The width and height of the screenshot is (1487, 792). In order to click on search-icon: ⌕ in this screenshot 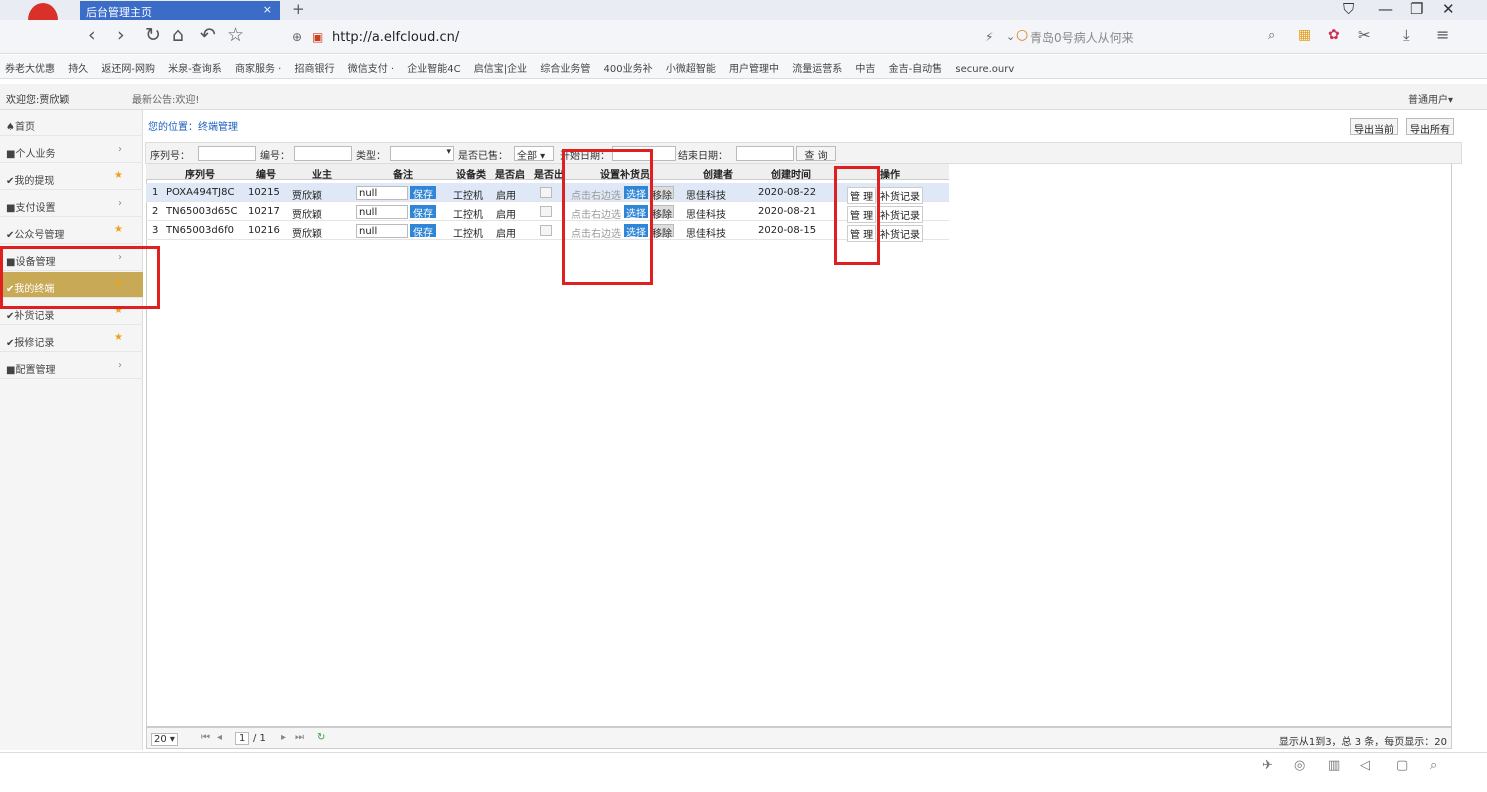, I will do `click(1271, 35)`.